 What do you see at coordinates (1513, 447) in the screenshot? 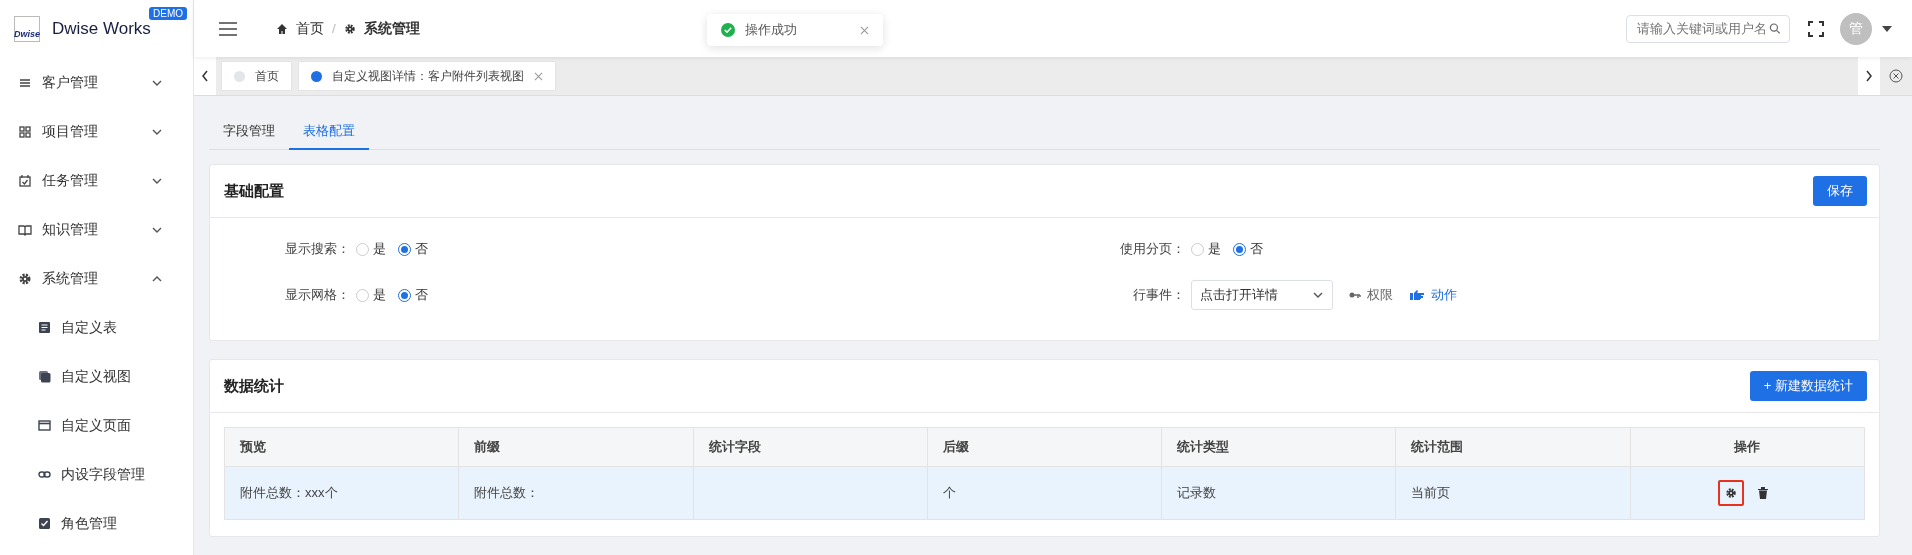
I see `column-header: 统计范围` at bounding box center [1513, 447].